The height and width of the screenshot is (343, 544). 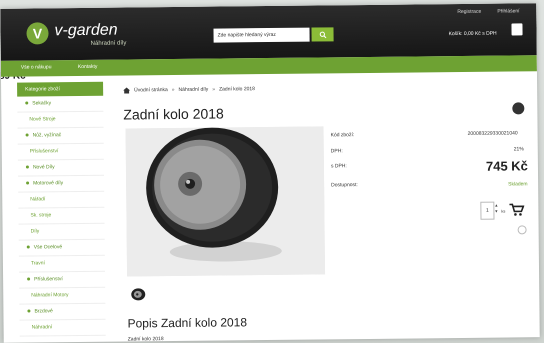 What do you see at coordinates (60, 120) in the screenshot?
I see `sidebar-item: Nové Stroje` at bounding box center [60, 120].